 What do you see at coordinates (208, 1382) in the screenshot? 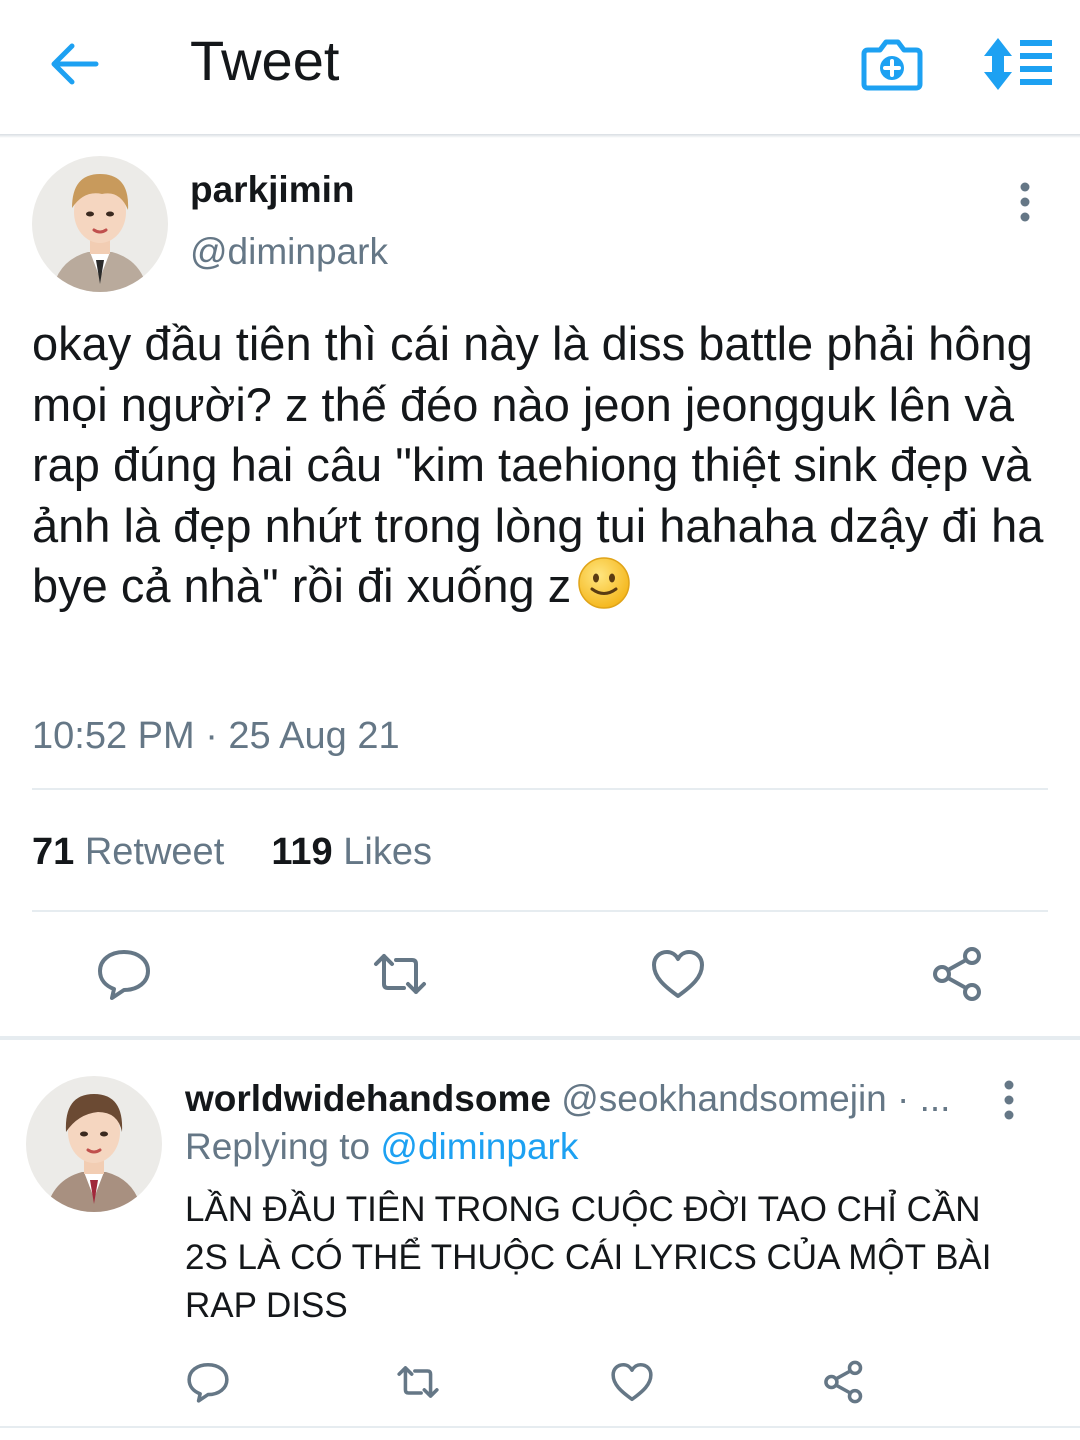
I see `reply-reply-icon` at bounding box center [208, 1382].